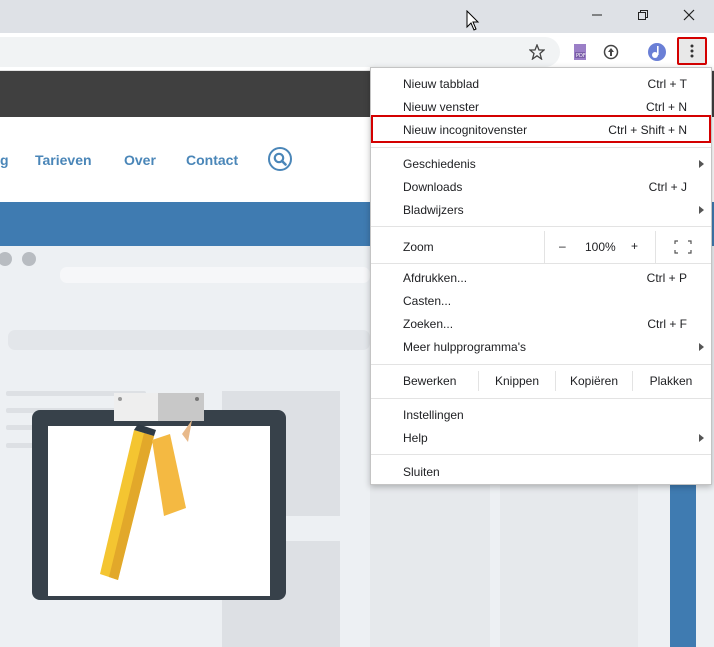  What do you see at coordinates (441, 84) in the screenshot?
I see `menu-item-label: Nieuw tabblad` at bounding box center [441, 84].